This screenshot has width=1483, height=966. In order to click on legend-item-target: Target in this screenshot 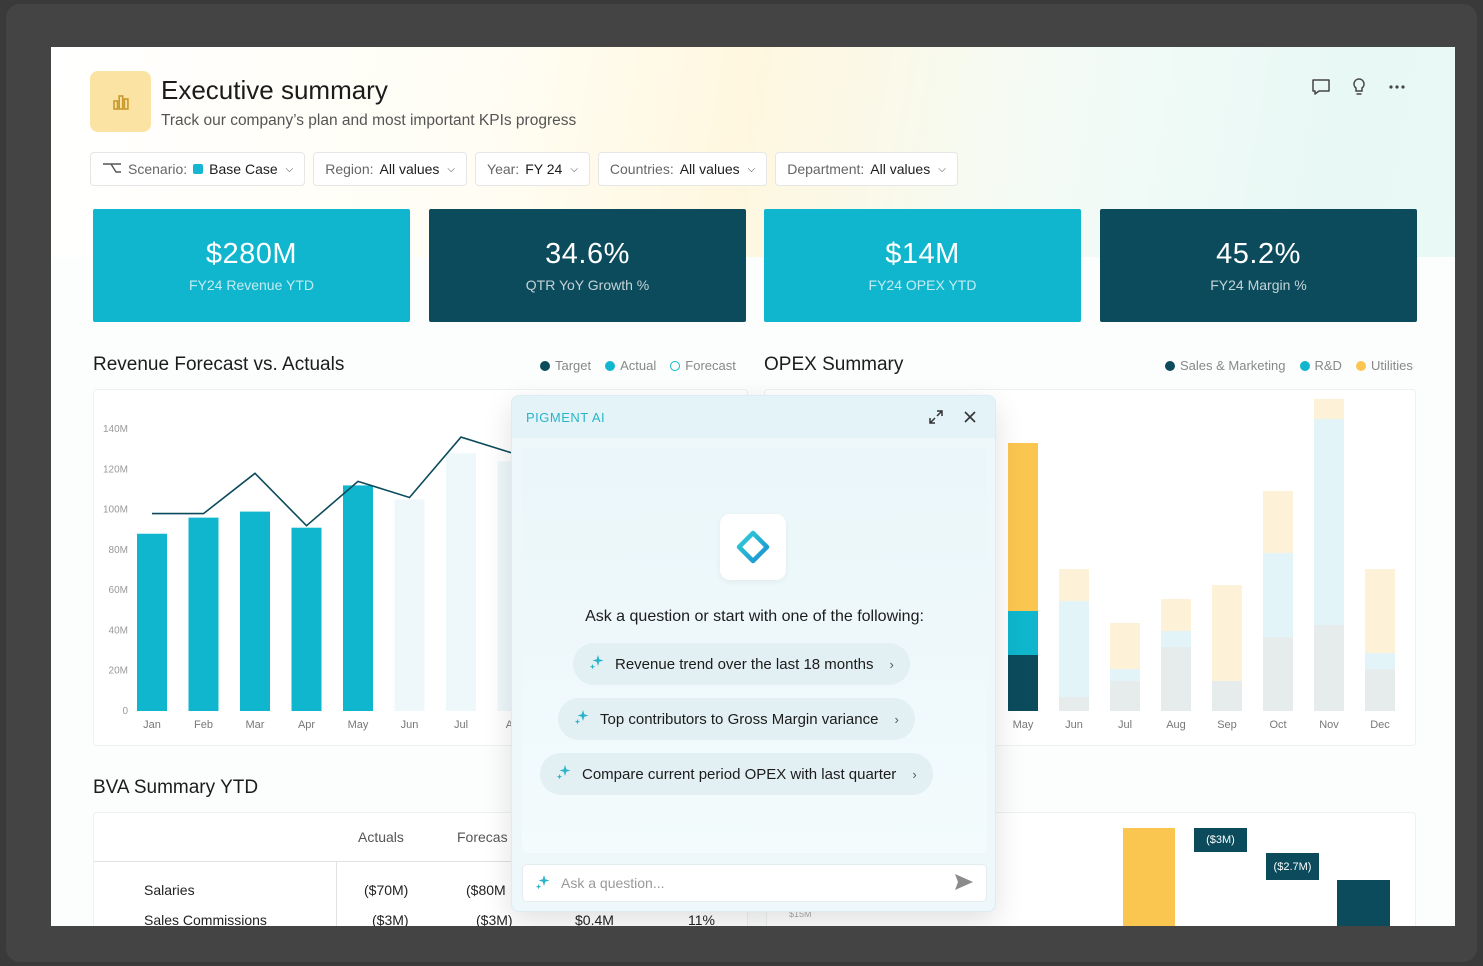, I will do `click(565, 365)`.